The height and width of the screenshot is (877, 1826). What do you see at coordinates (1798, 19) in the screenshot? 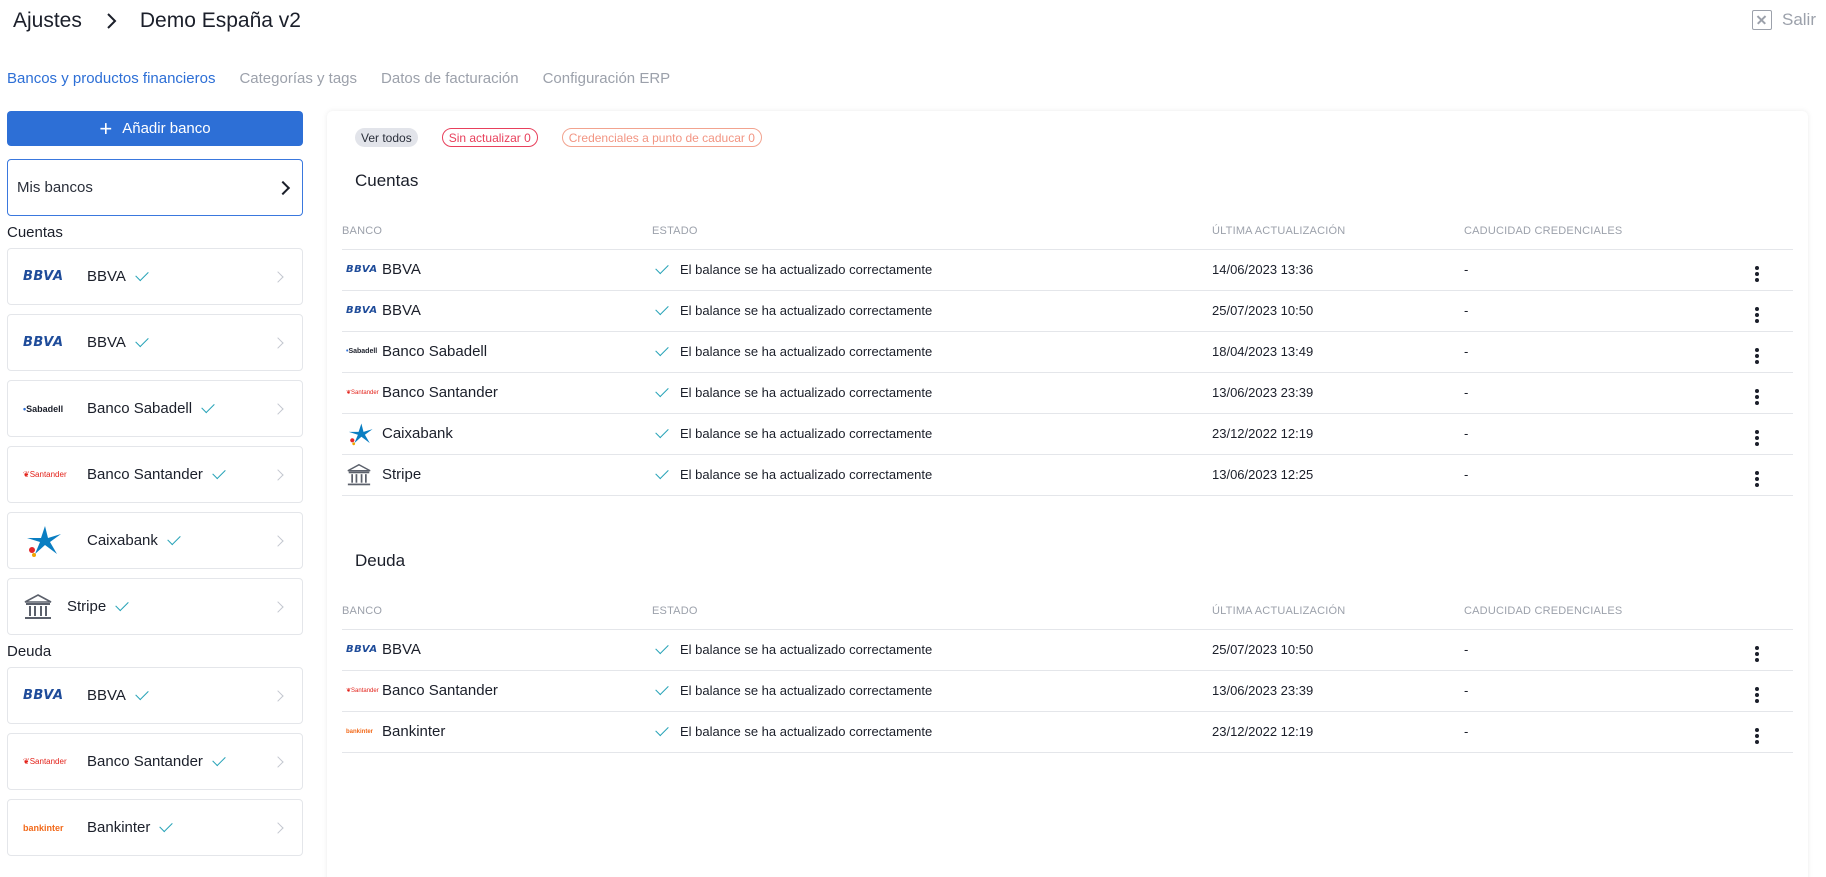
I see `exit-label: Salir` at bounding box center [1798, 19].